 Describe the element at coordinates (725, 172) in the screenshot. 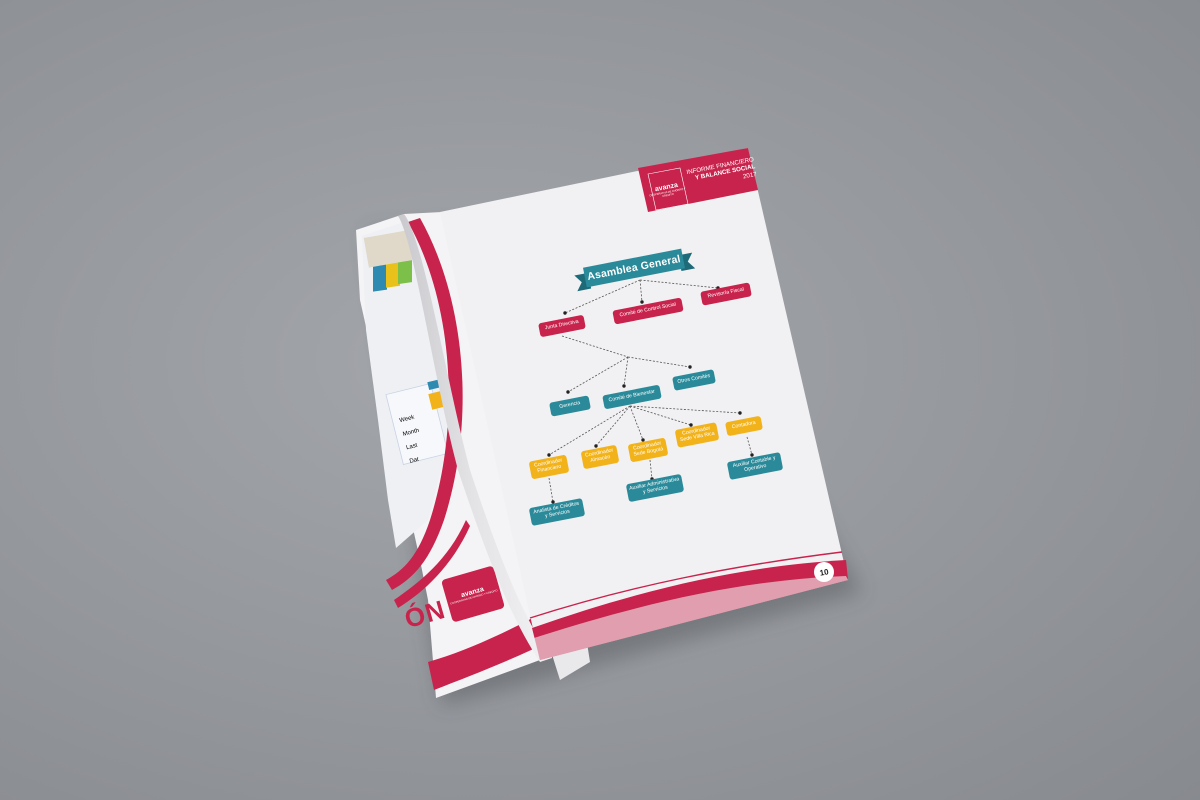

I see `header-title-line2: Y BALANCE SOCIAL` at that location.